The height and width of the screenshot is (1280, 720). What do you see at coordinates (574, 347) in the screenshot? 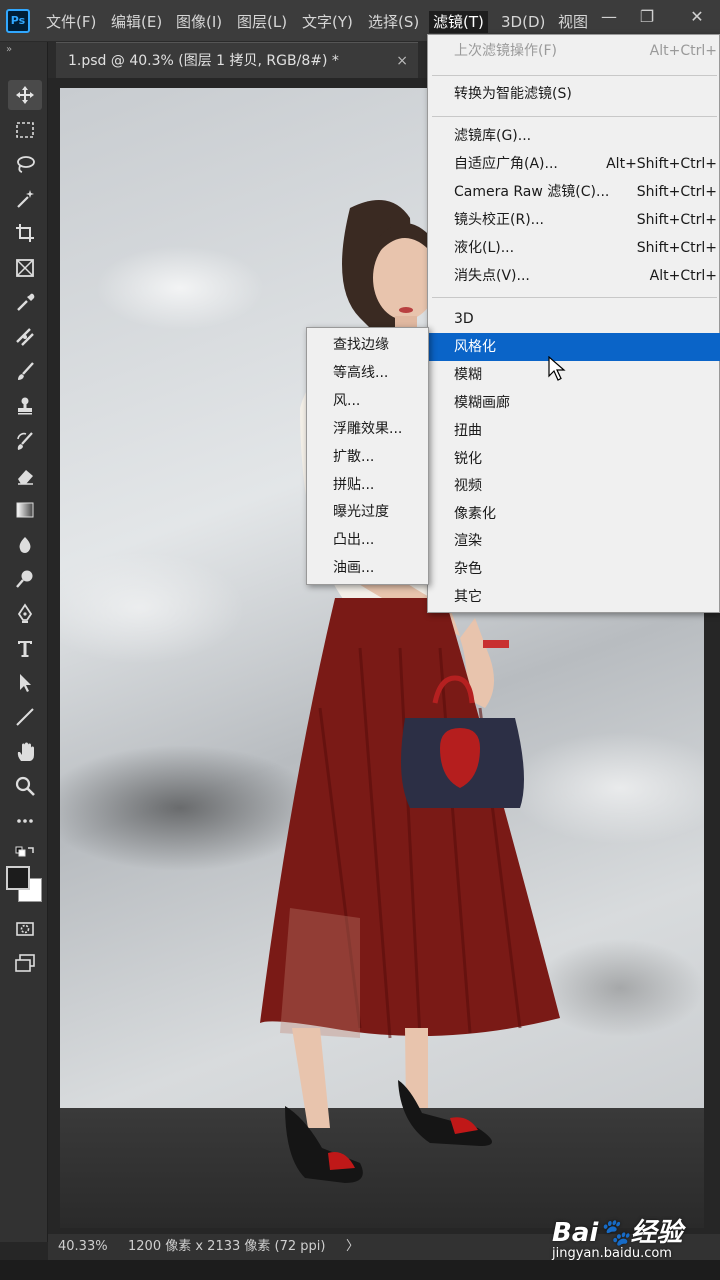
I see `menu-item-stylize: 风格化` at bounding box center [574, 347].